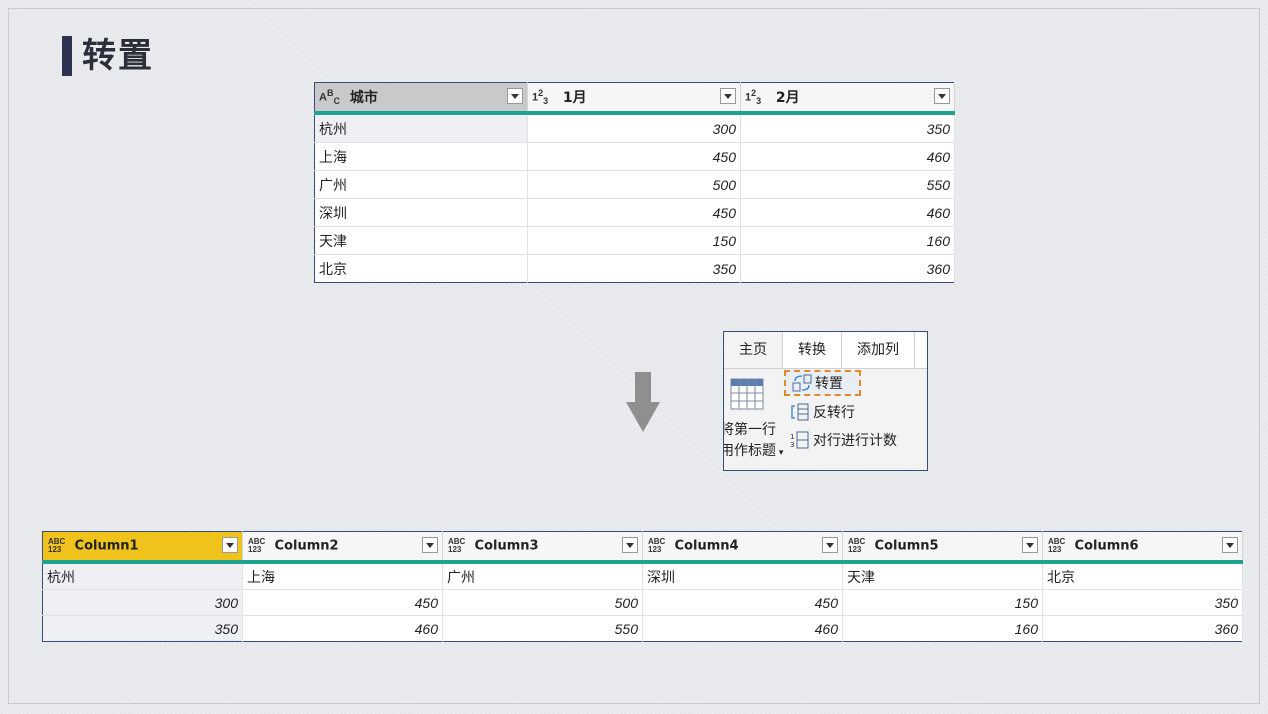 This screenshot has width=1268, height=714. I want to click on transpose-button: 转置, so click(822, 383).